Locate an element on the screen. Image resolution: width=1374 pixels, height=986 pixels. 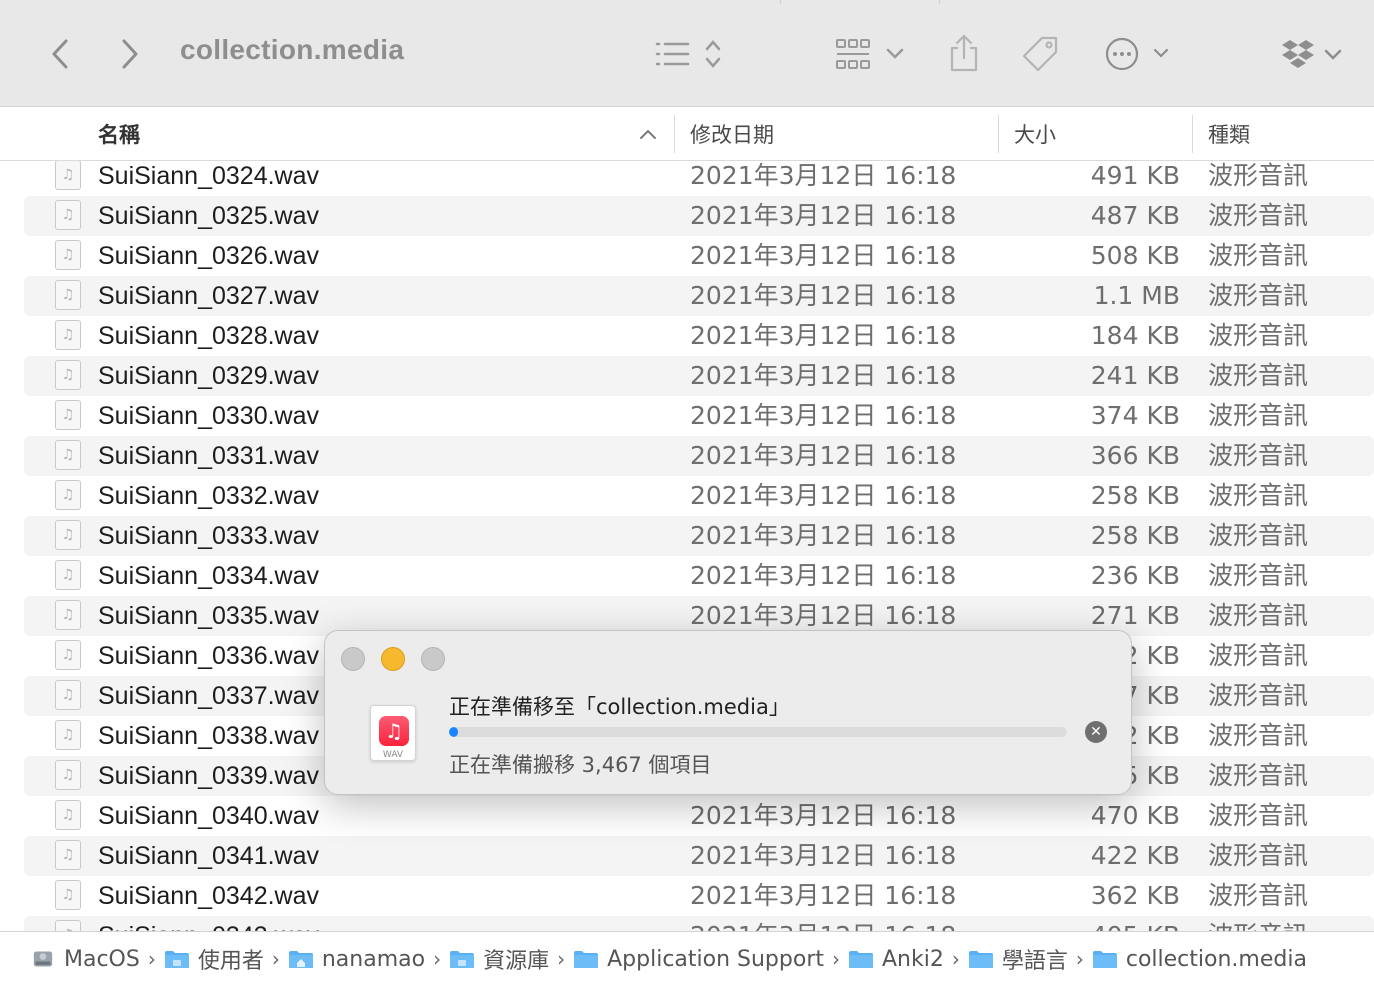
column-kind: 種類 is located at coordinates (1229, 134).